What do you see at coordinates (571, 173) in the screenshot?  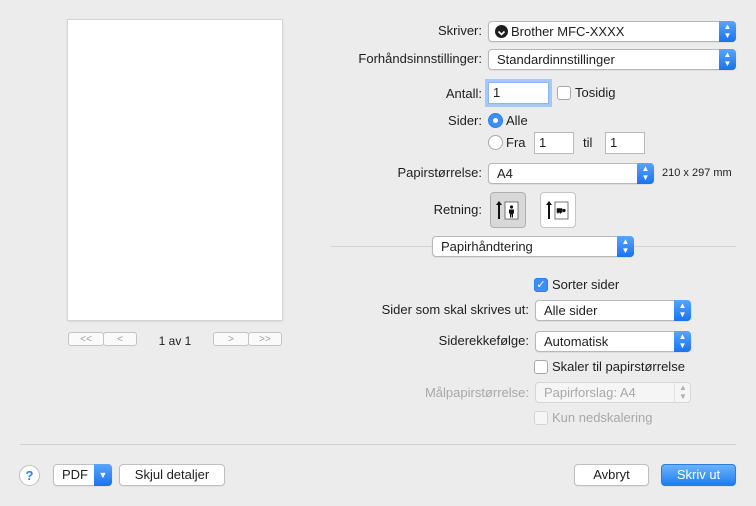 I see `paper-size-popup: A4 ▲ ▼` at bounding box center [571, 173].